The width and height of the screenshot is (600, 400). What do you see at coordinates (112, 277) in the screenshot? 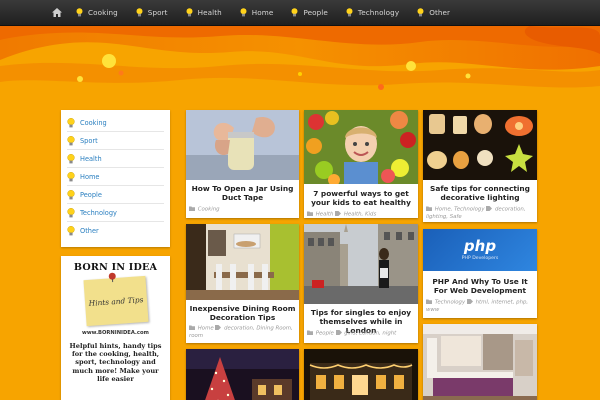
I see `pushpin-icon` at bounding box center [112, 277].